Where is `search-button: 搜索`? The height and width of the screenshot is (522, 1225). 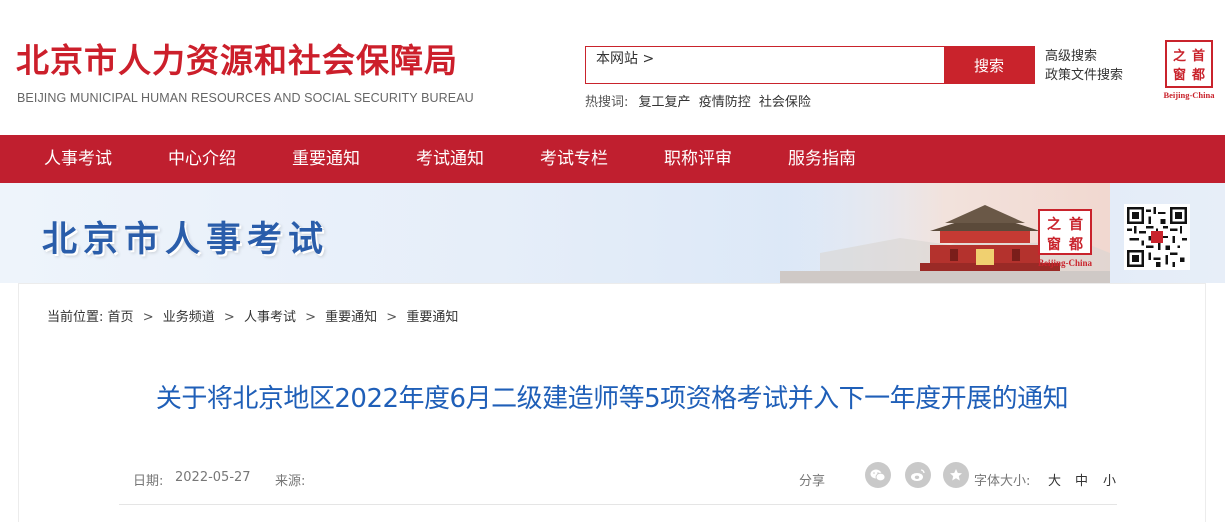
search-button: 搜索 is located at coordinates (989, 65).